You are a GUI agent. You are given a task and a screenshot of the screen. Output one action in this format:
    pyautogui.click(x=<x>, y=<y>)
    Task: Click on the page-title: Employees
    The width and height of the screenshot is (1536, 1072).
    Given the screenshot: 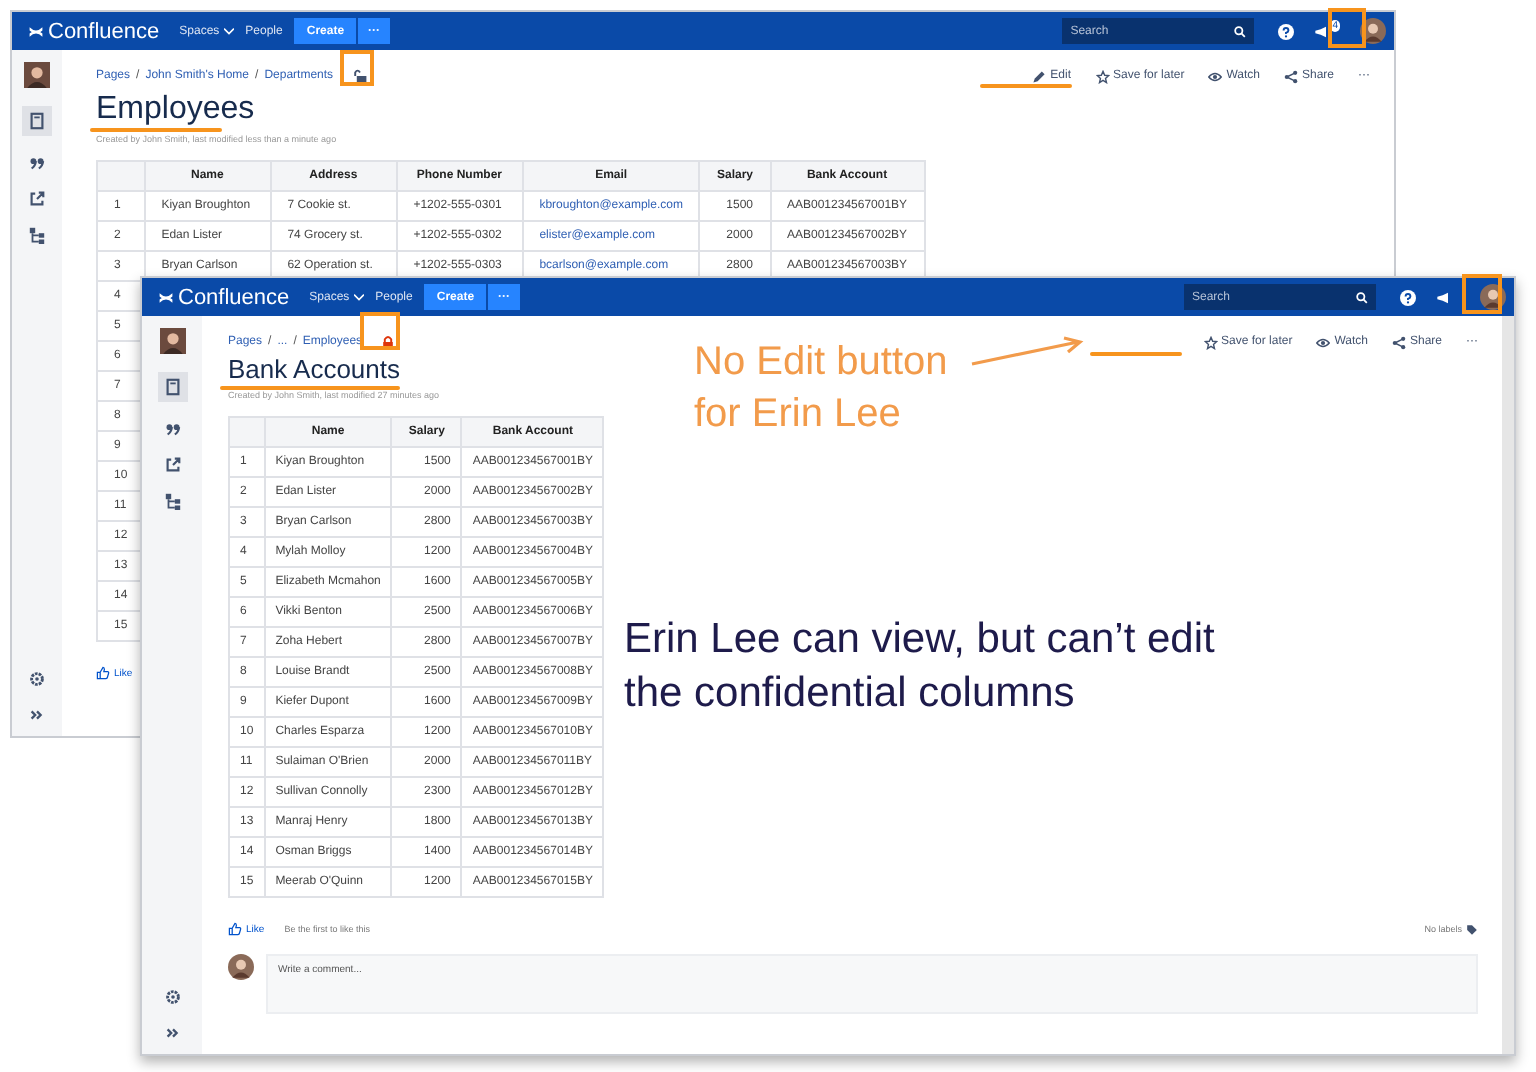 What is the action you would take?
    pyautogui.click(x=175, y=110)
    